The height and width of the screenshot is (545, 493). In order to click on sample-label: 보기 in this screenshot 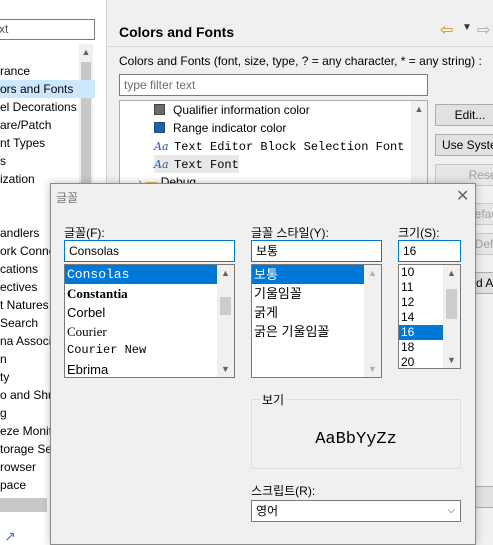, I will do `click(273, 399)`.